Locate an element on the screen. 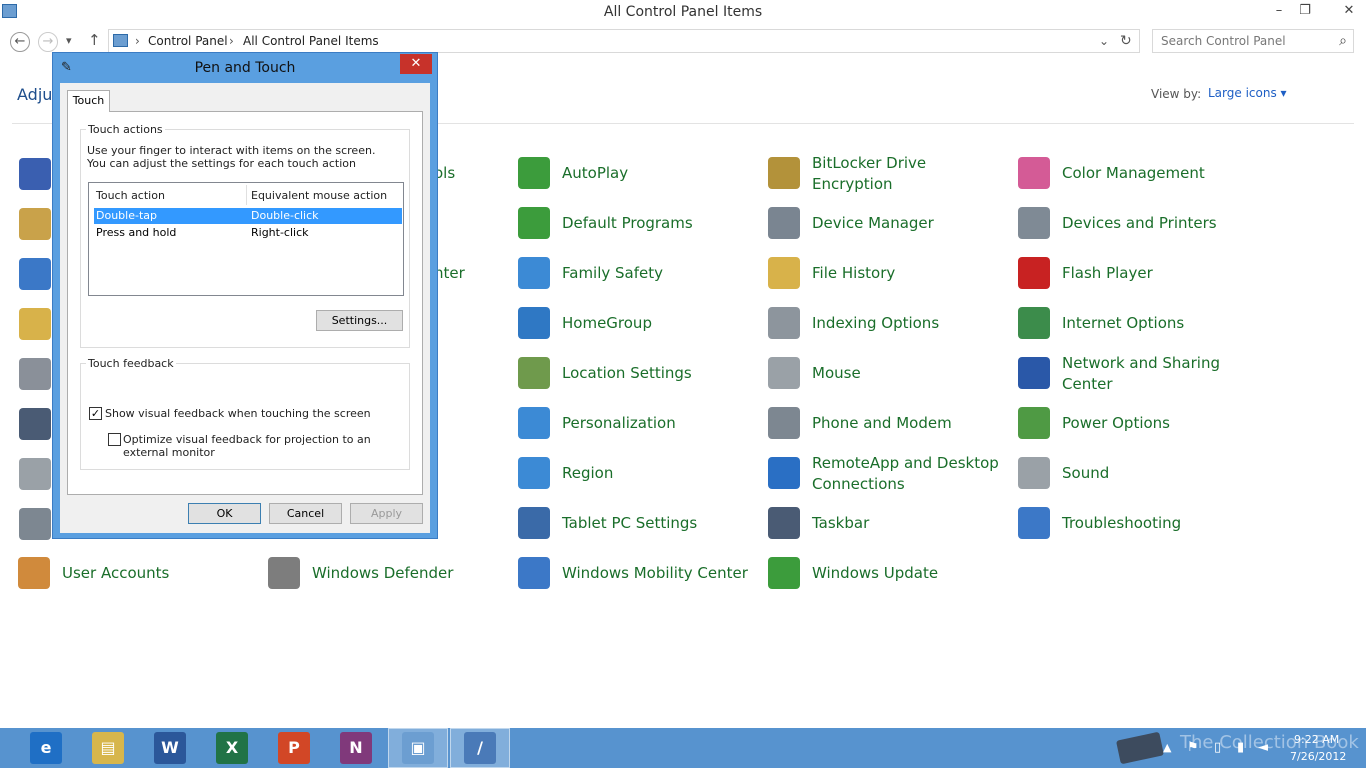  control-panel-item: Troubleshooting is located at coordinates (1138, 523).